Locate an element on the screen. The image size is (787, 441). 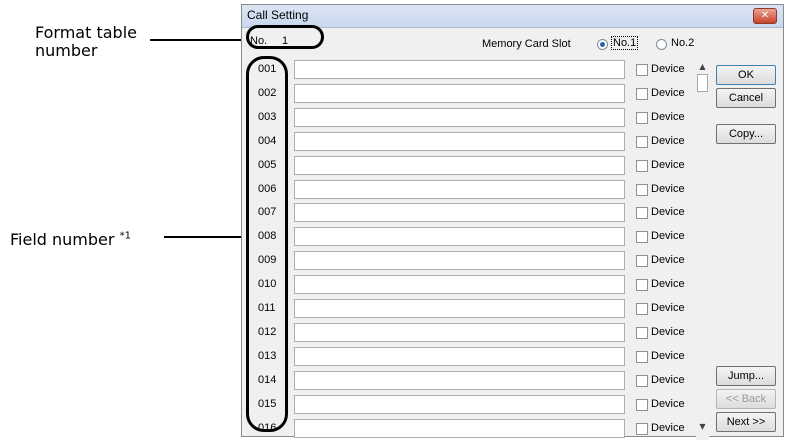
field-number-leader-line is located at coordinates (205, 237).